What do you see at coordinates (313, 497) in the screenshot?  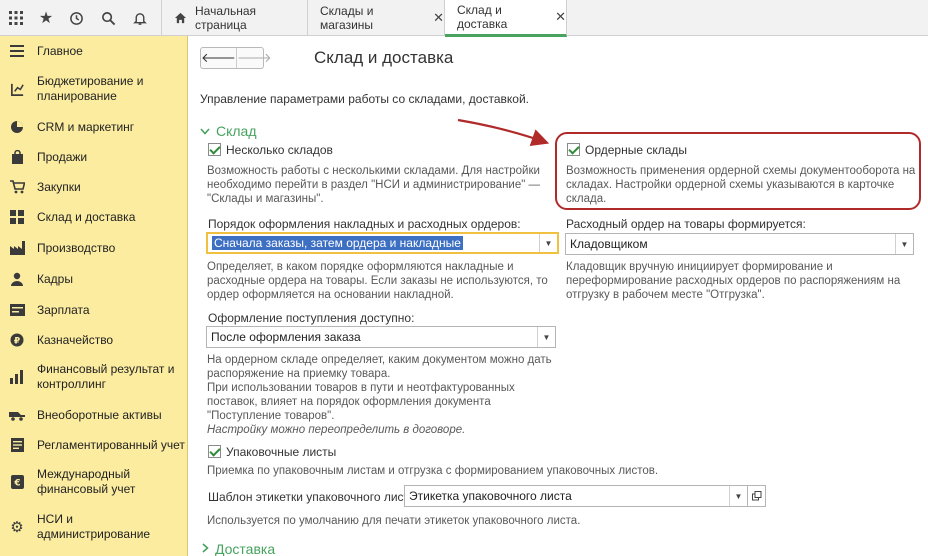 I see `label-template-label: Шаблон этикетки упаковочного листа:` at bounding box center [313, 497].